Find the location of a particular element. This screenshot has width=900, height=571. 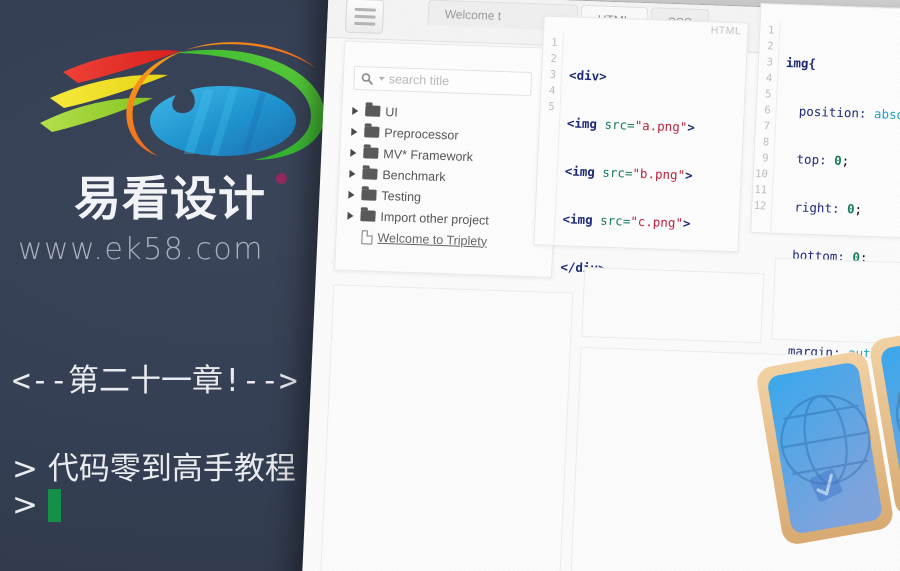

tree-item-label: UI is located at coordinates (391, 111).